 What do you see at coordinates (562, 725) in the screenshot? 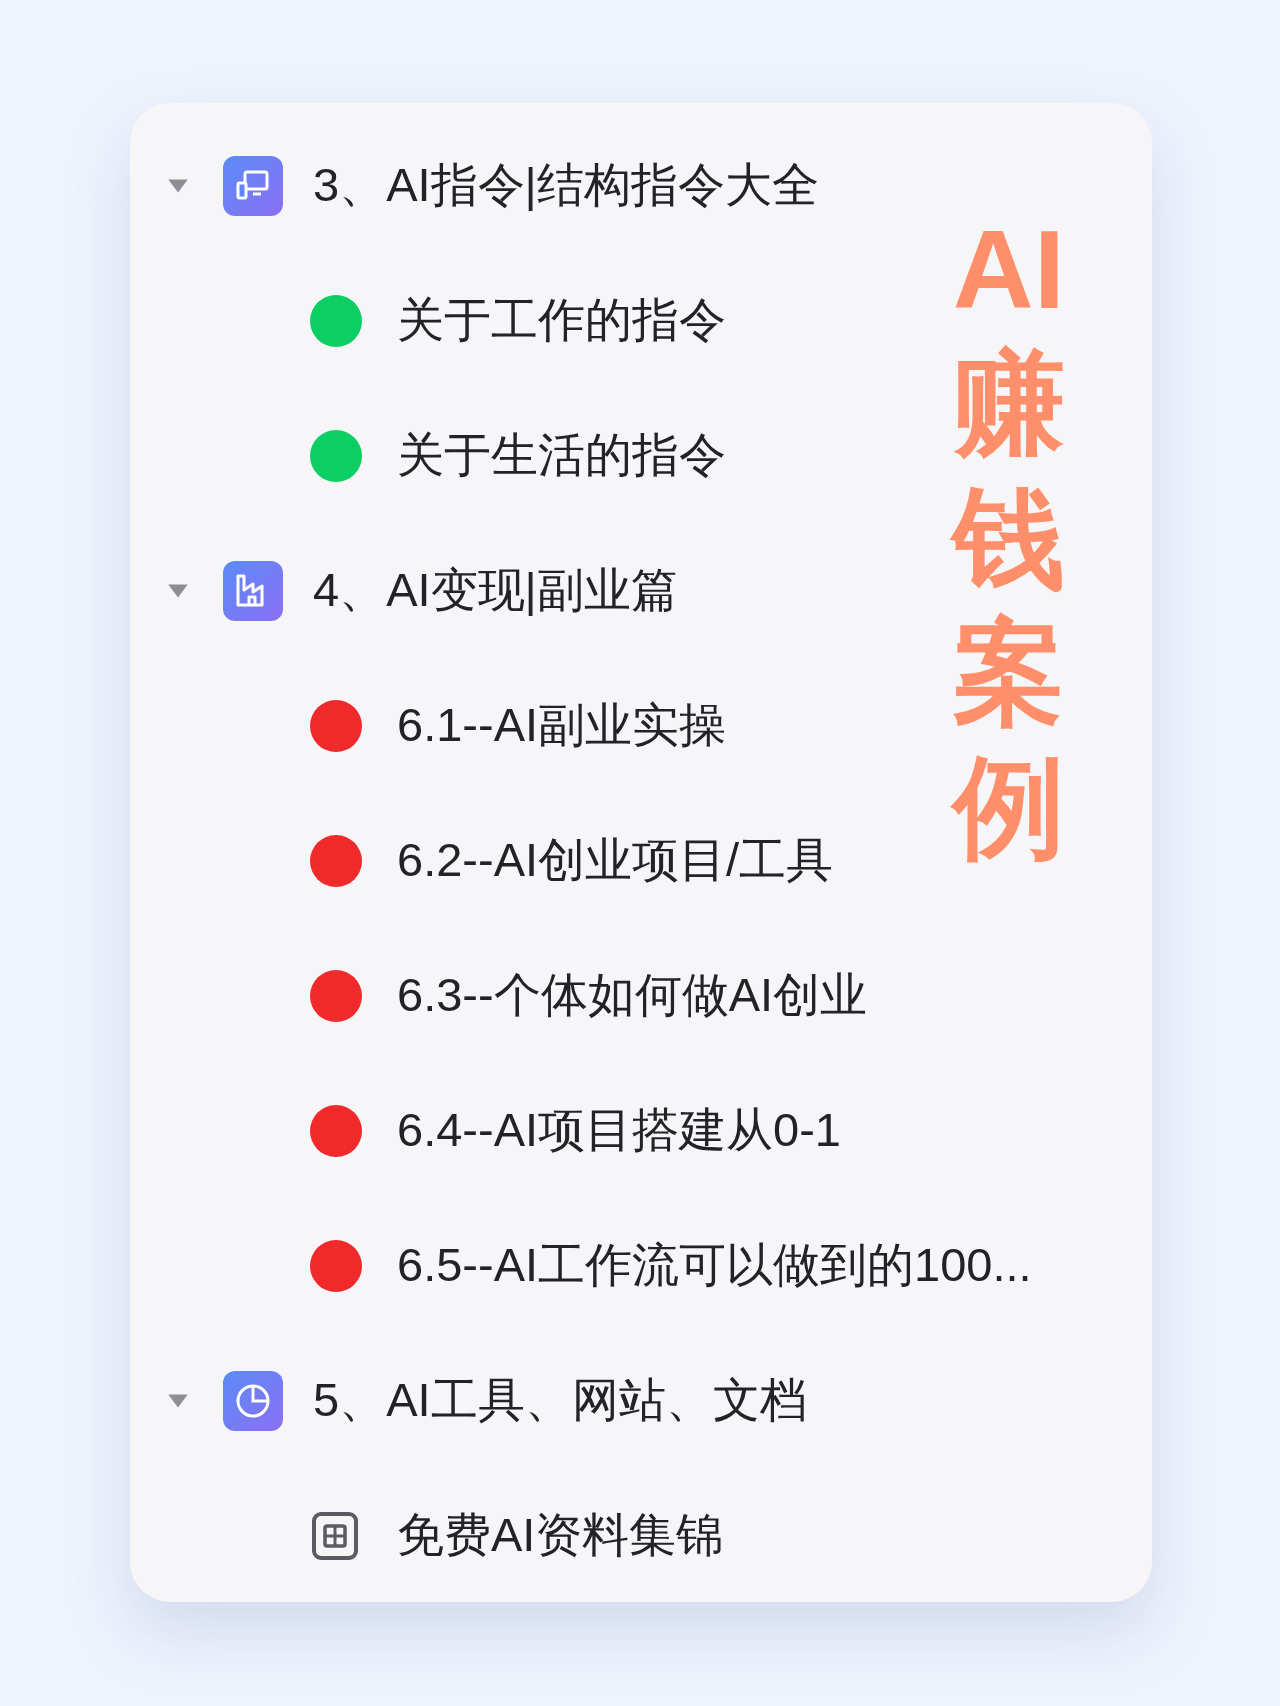
I see `page-link: 6.1--AI副业实操` at bounding box center [562, 725].